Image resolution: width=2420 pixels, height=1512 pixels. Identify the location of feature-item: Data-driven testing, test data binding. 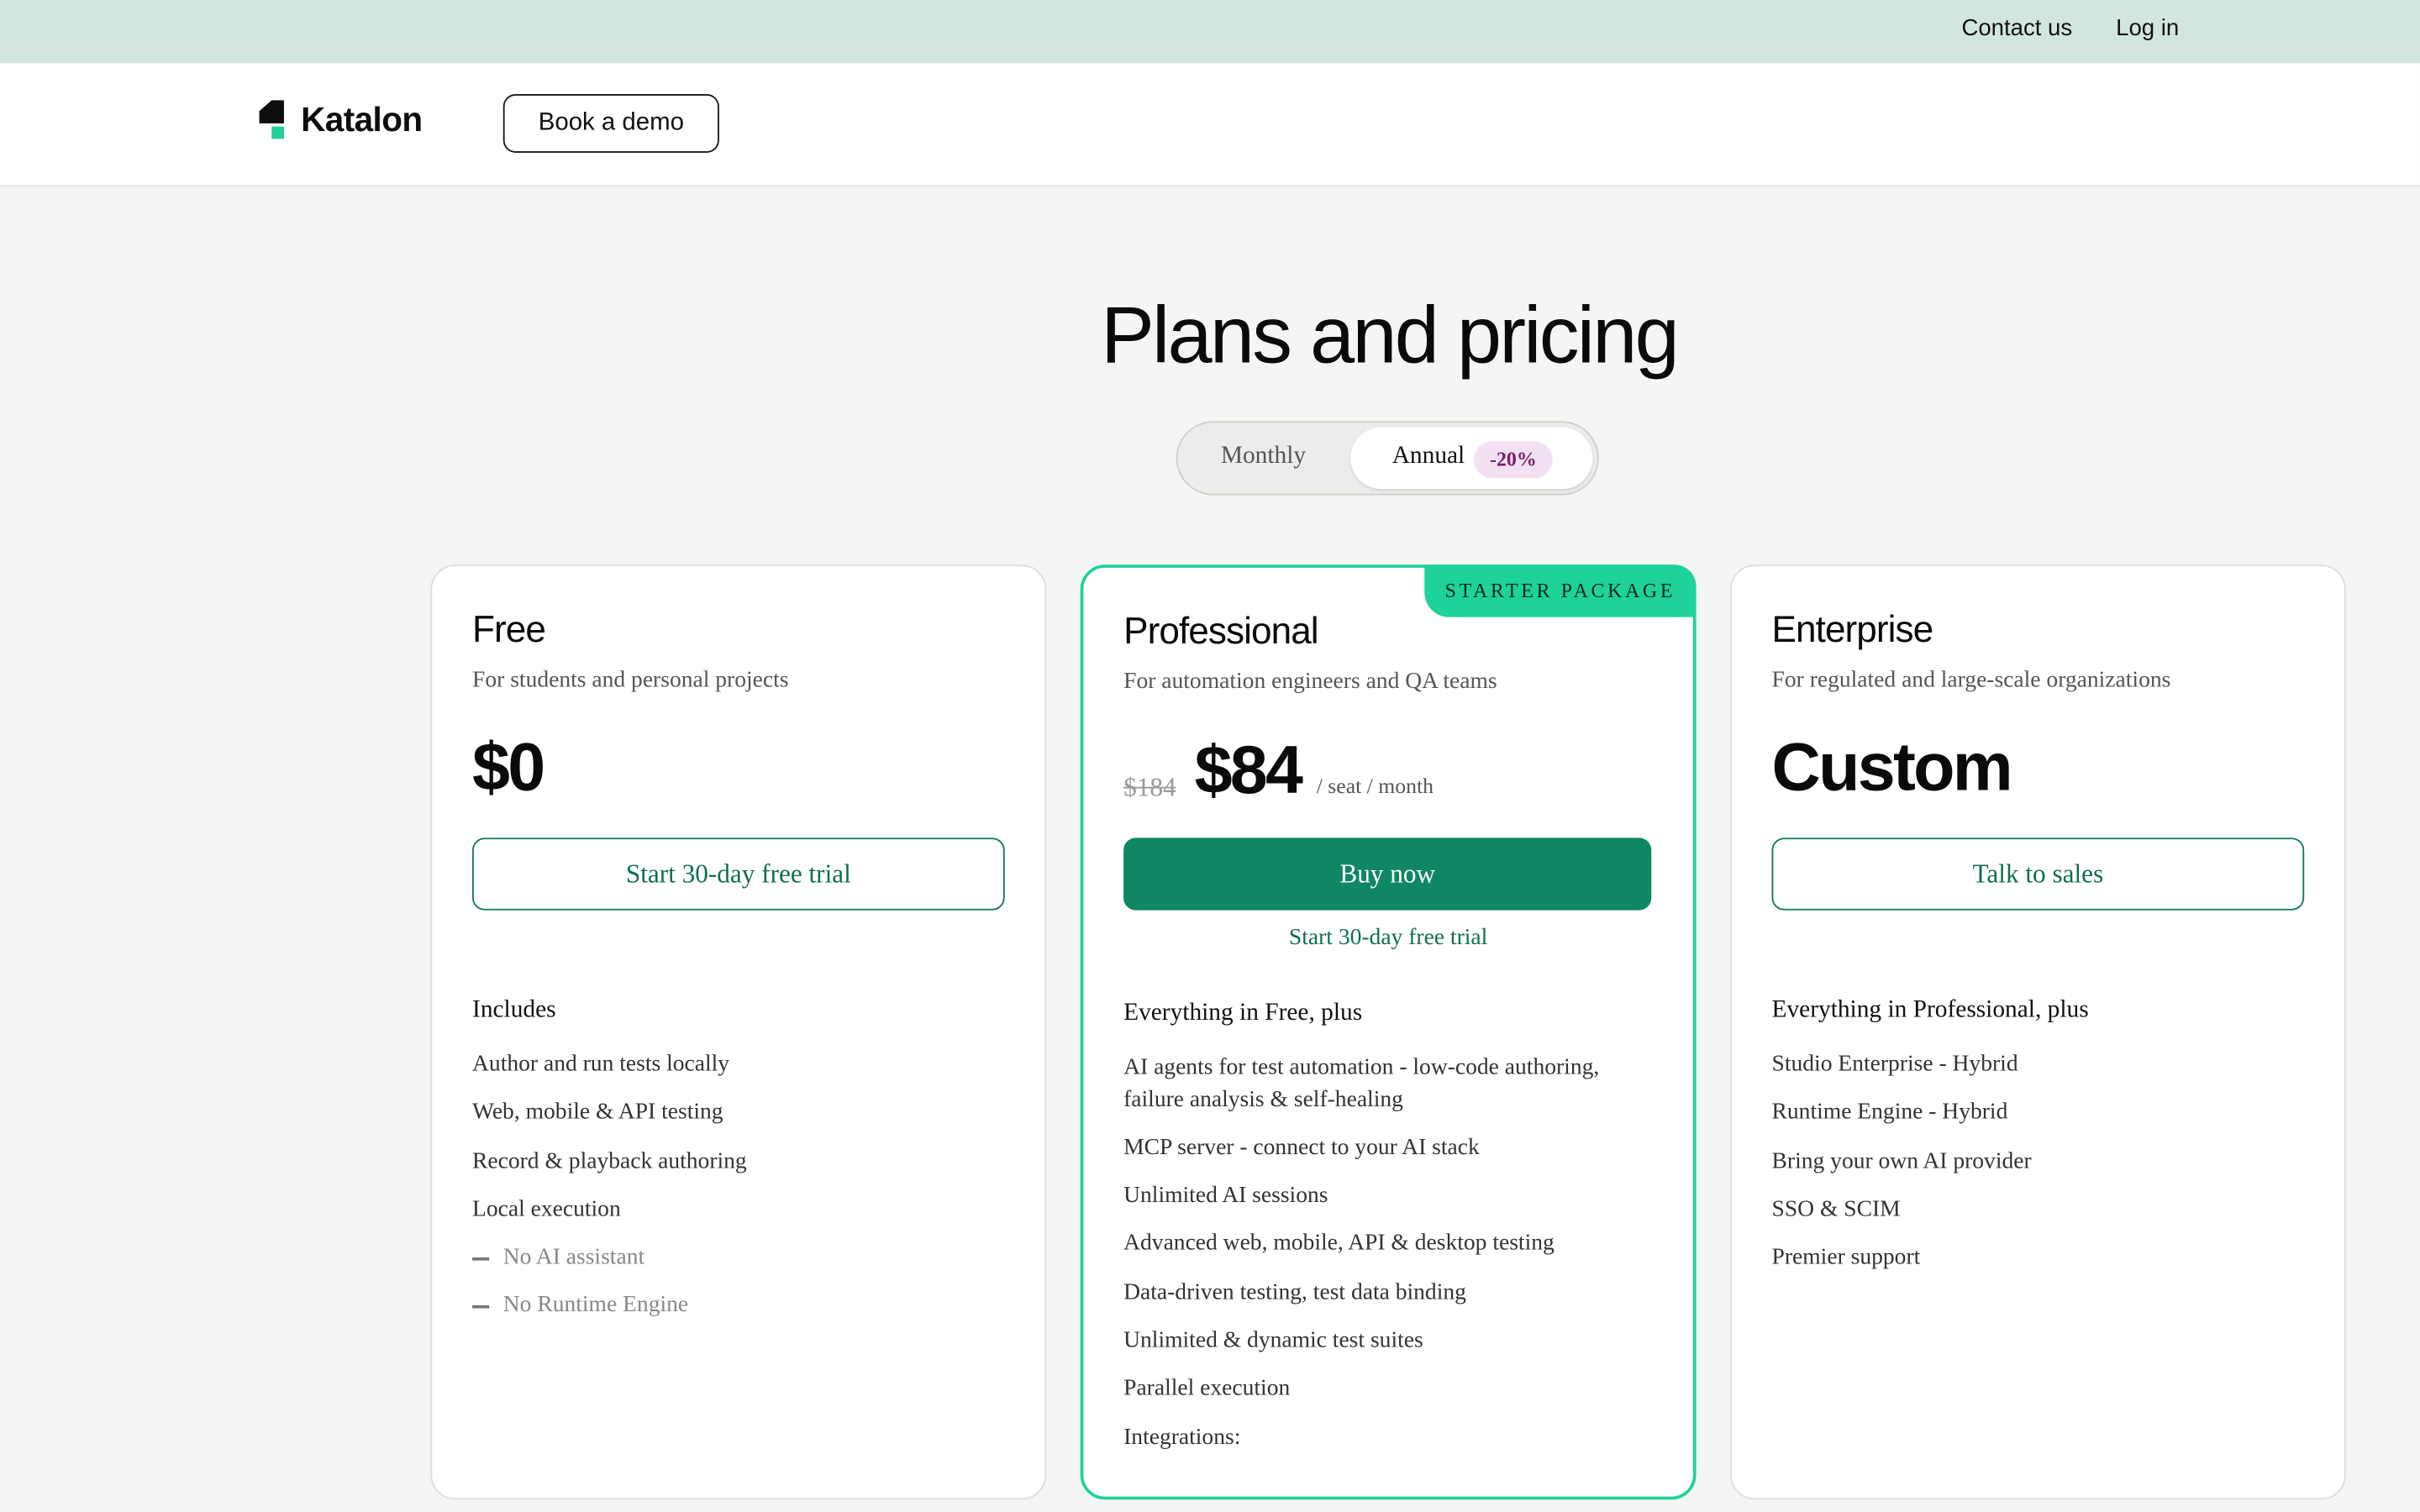
(1294, 1292).